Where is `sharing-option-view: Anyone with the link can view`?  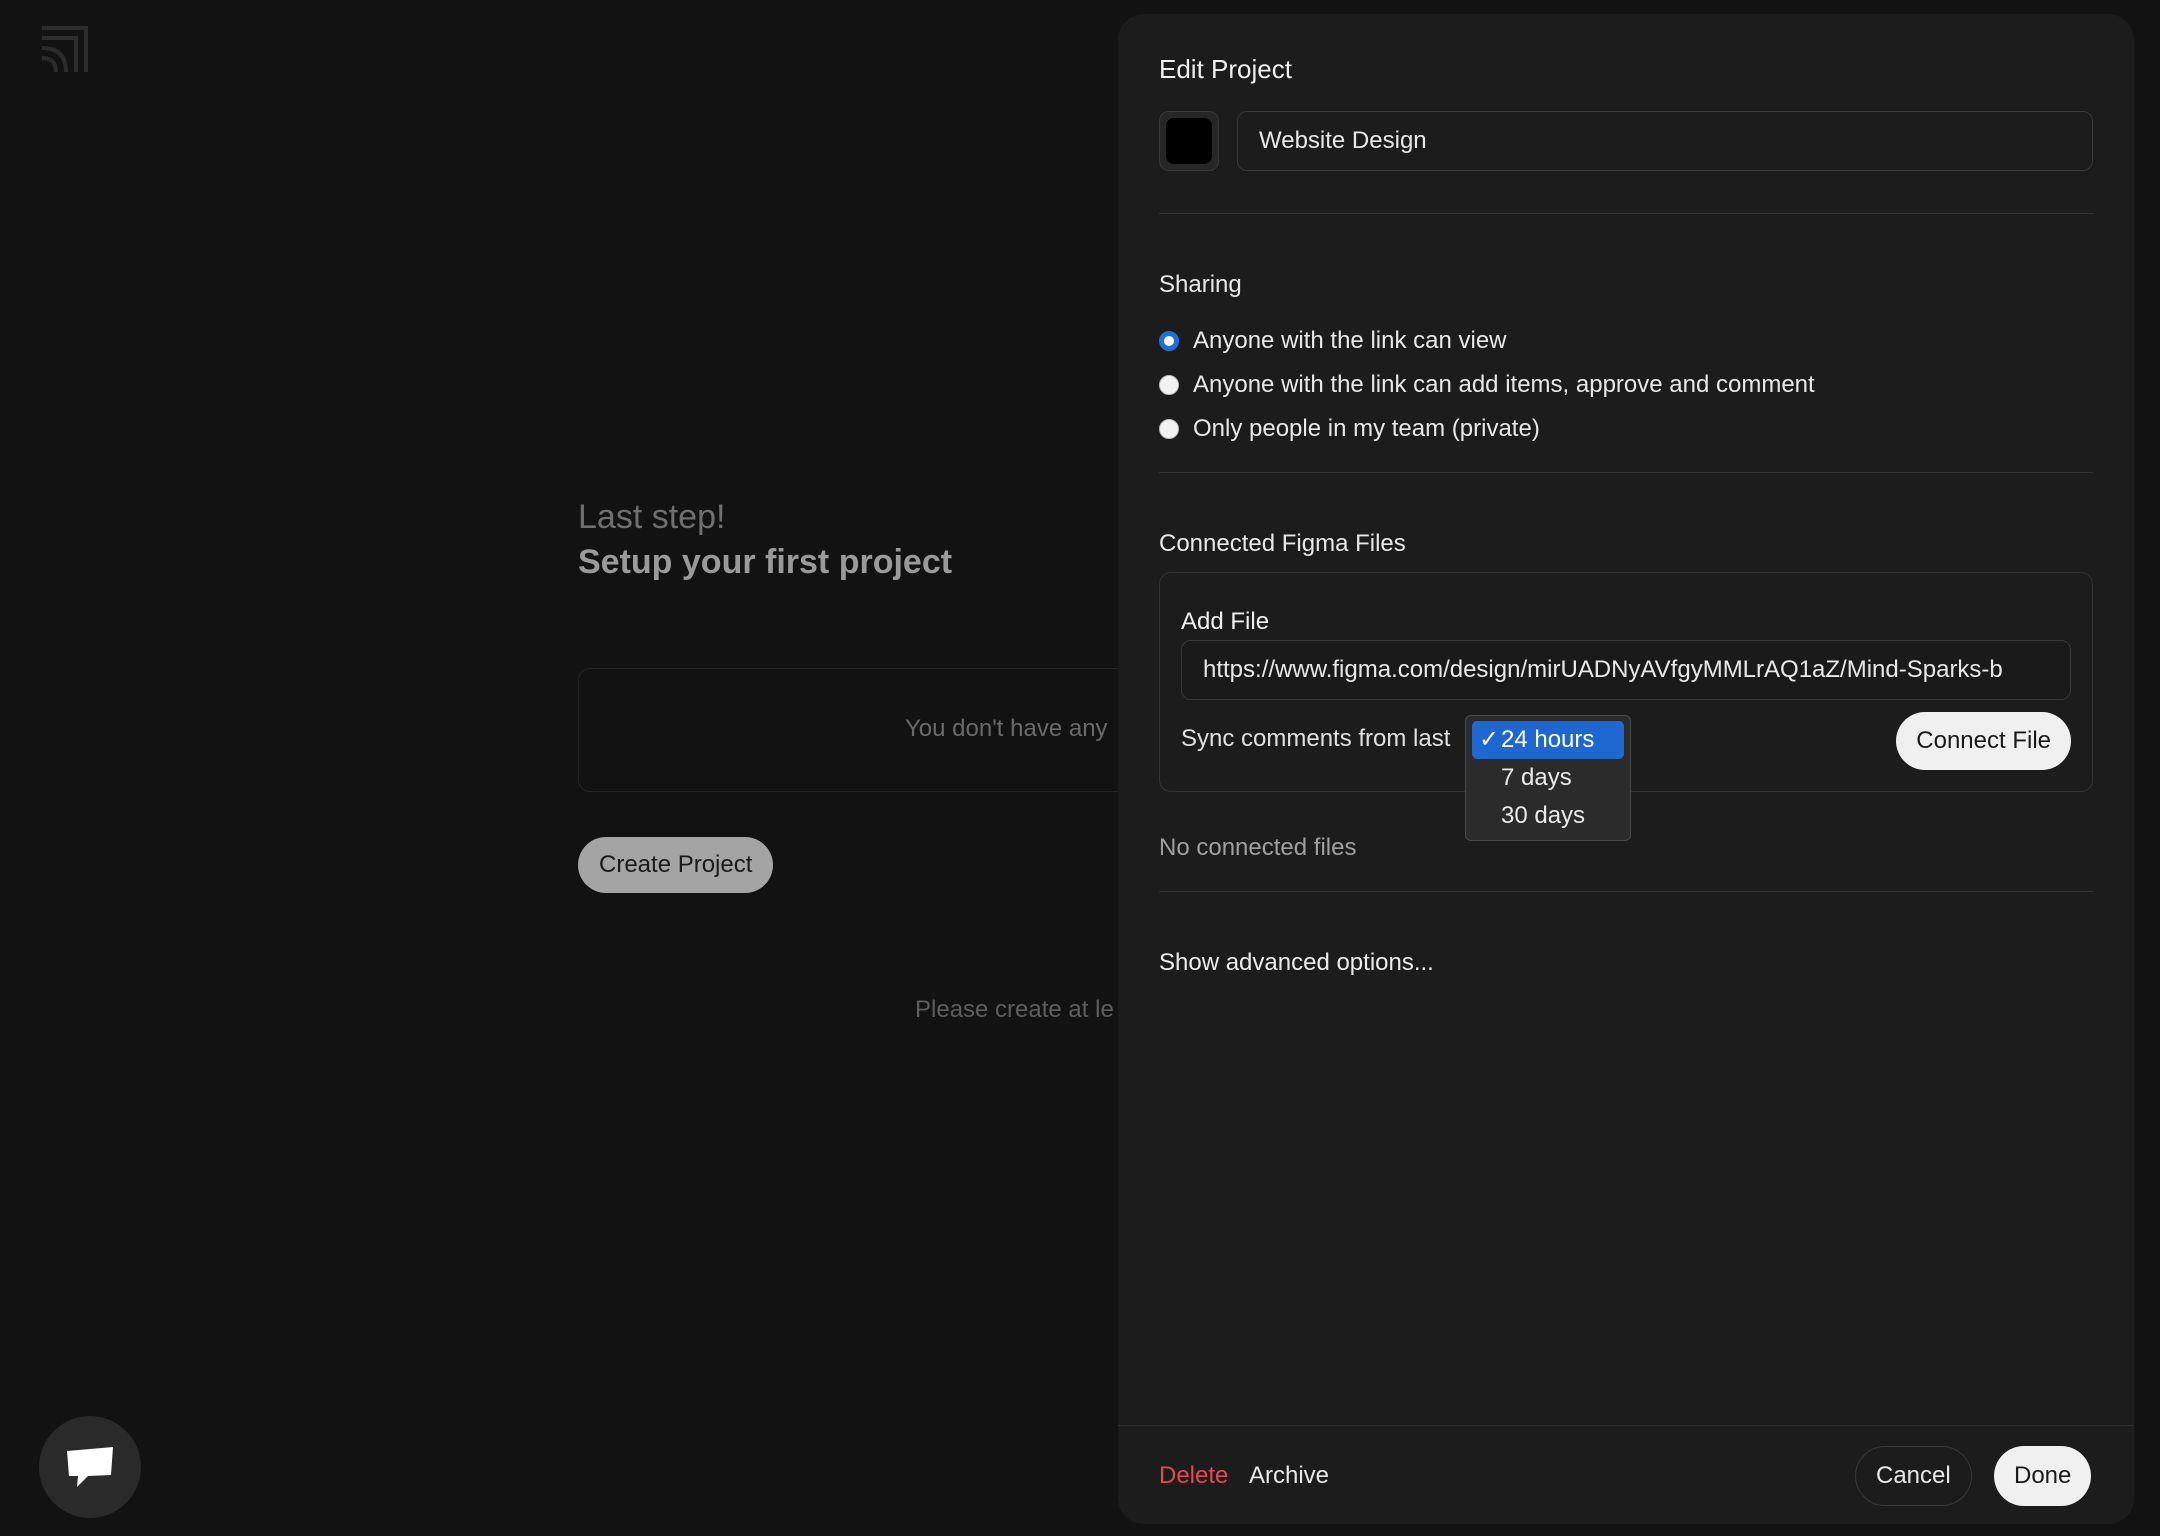 sharing-option-view: Anyone with the link can view is located at coordinates (1333, 341).